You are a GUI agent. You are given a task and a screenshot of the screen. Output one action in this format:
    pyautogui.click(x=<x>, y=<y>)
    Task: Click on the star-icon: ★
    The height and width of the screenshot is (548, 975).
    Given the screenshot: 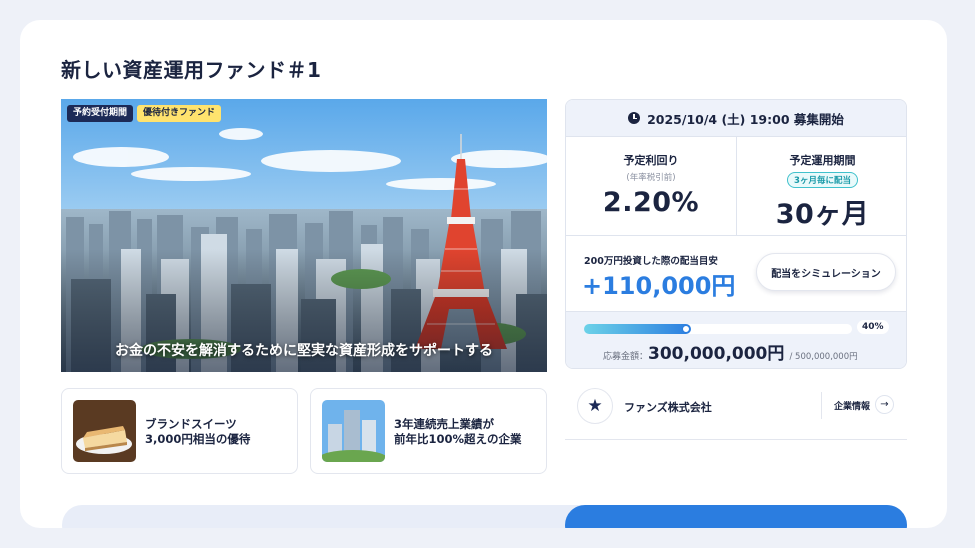 What is the action you would take?
    pyautogui.click(x=595, y=406)
    